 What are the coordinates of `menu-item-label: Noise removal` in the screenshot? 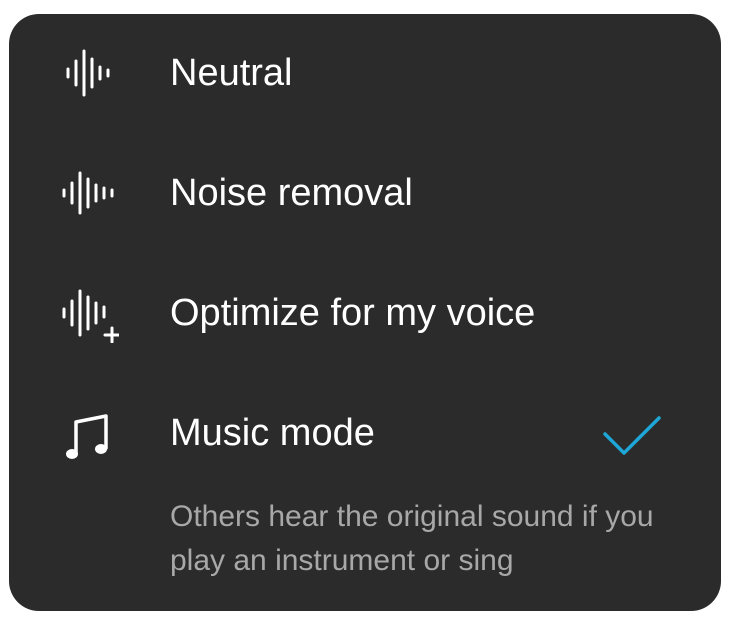 It's located at (291, 193).